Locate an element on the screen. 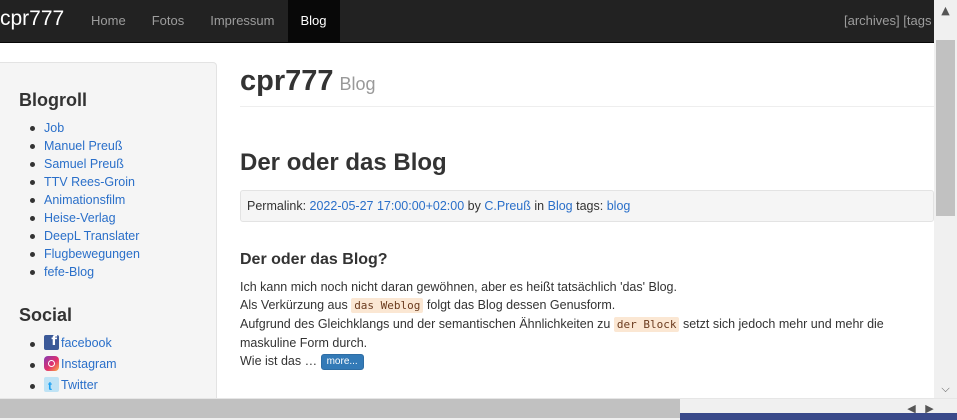 The width and height of the screenshot is (957, 420). blogroll-link-fefe: fefe-Blog is located at coordinates (85, 272).